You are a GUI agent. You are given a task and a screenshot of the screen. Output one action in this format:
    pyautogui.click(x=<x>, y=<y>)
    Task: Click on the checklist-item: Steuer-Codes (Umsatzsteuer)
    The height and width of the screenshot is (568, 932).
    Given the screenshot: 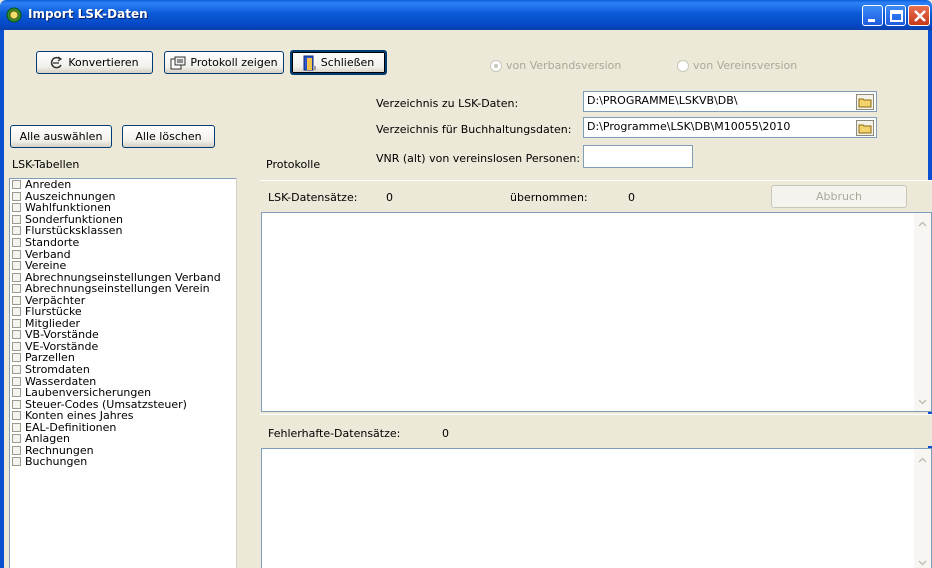 What is the action you would take?
    pyautogui.click(x=123, y=404)
    